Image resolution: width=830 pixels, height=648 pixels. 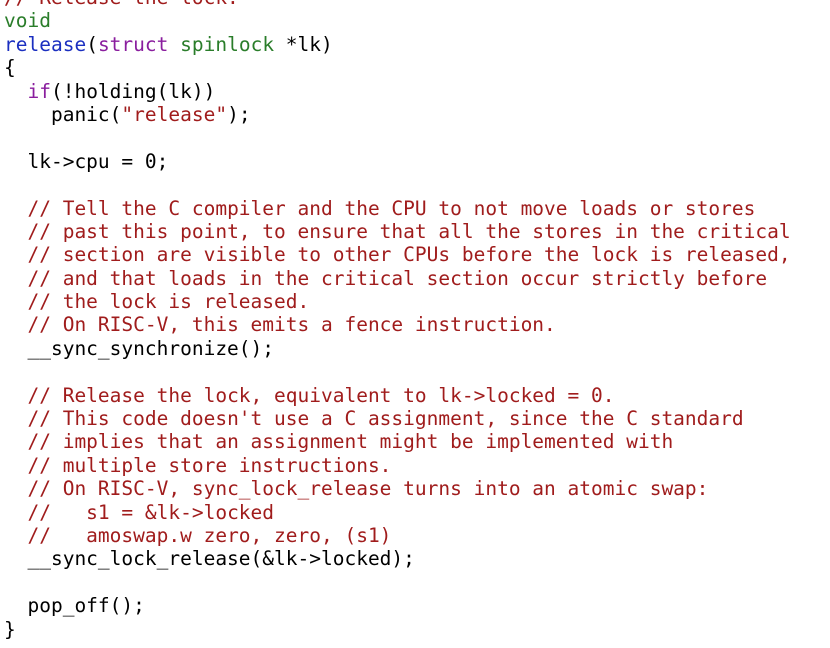 What do you see at coordinates (63, 114) in the screenshot?
I see `code-text: panic(` at bounding box center [63, 114].